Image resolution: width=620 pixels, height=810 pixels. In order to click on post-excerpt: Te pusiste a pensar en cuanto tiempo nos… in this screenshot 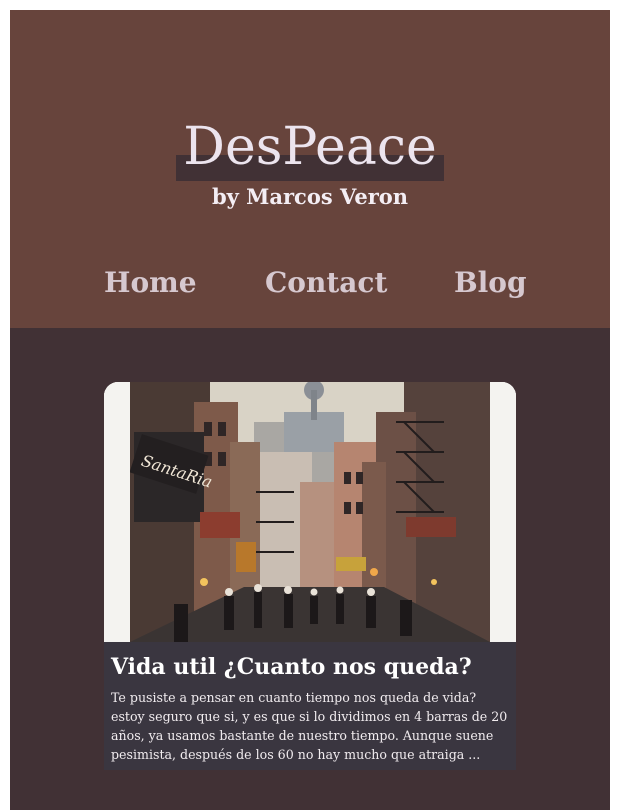, I will do `click(309, 726)`.